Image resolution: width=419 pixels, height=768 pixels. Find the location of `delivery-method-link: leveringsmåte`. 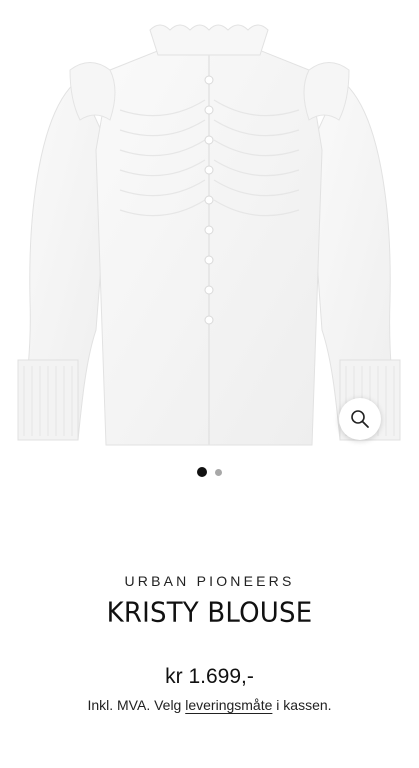

delivery-method-link: leveringsmåte is located at coordinates (228, 705).